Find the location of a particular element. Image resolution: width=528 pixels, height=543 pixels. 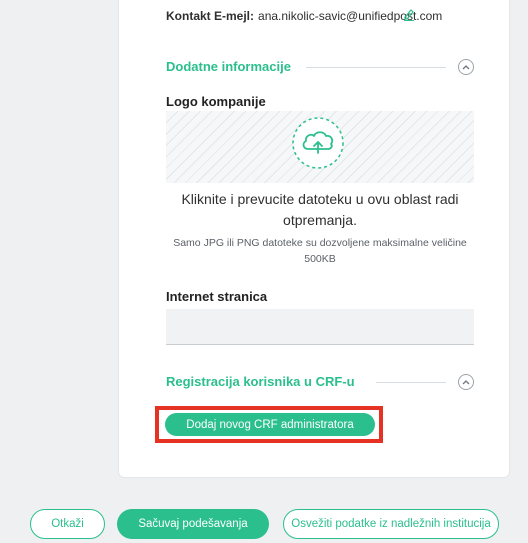

section-crf-registration: Registracija korisnika u CRF-u is located at coordinates (320, 382).